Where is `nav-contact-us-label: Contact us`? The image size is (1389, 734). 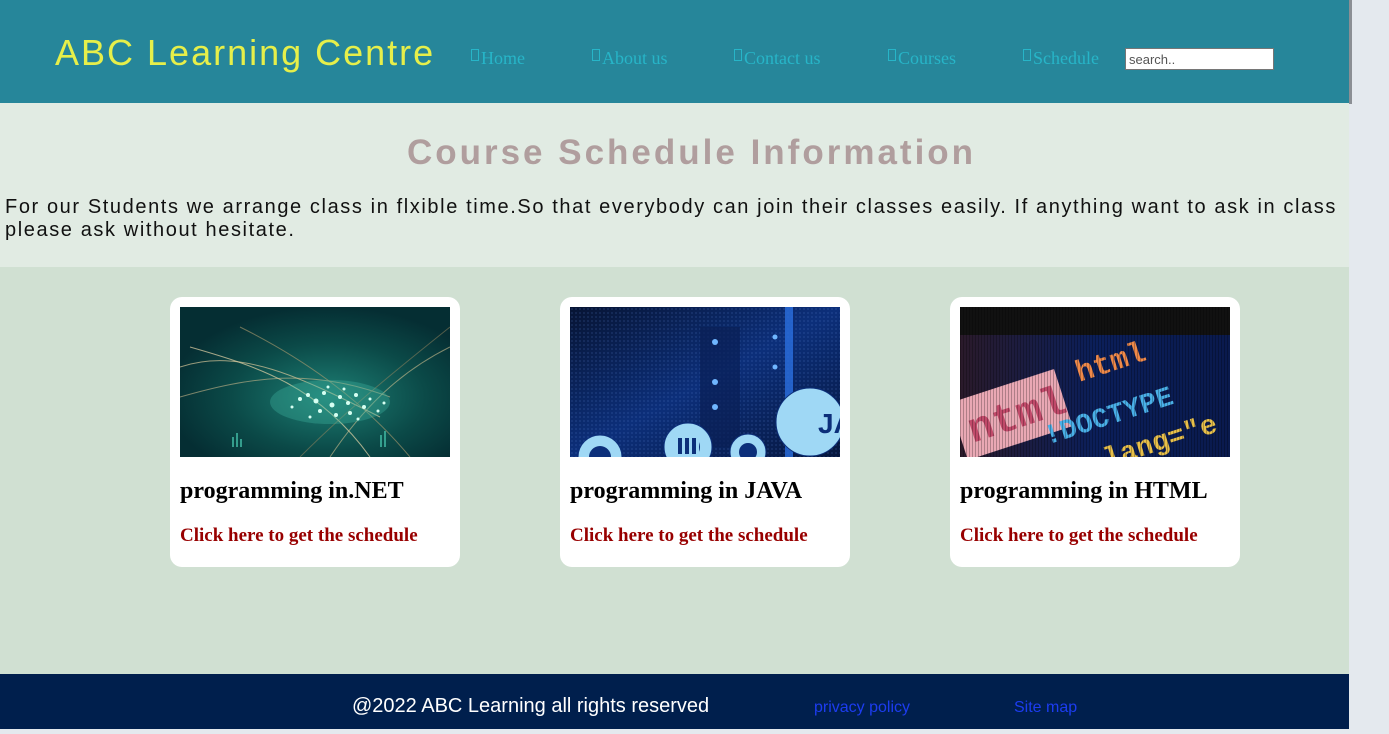
nav-contact-us-label: Contact us is located at coordinates (782, 57).